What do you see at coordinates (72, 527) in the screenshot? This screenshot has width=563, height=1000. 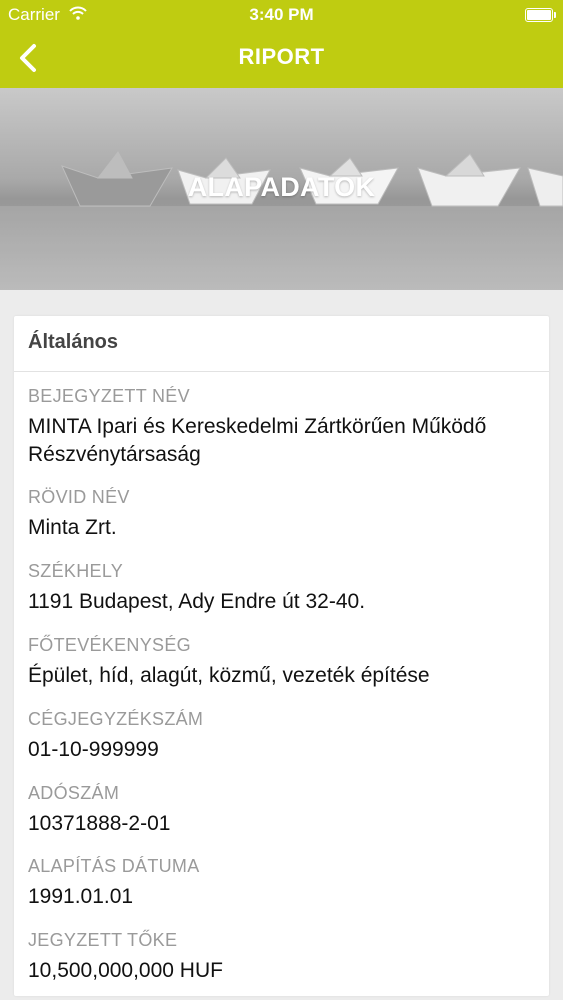 I see `field-value: Minta Zrt.` at bounding box center [72, 527].